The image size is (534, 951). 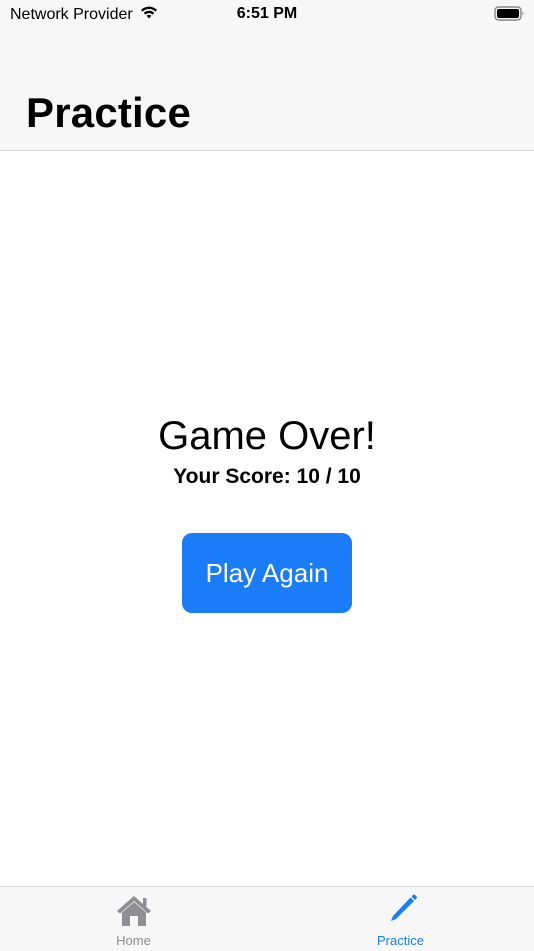 What do you see at coordinates (401, 911) in the screenshot?
I see `pencil-icon` at bounding box center [401, 911].